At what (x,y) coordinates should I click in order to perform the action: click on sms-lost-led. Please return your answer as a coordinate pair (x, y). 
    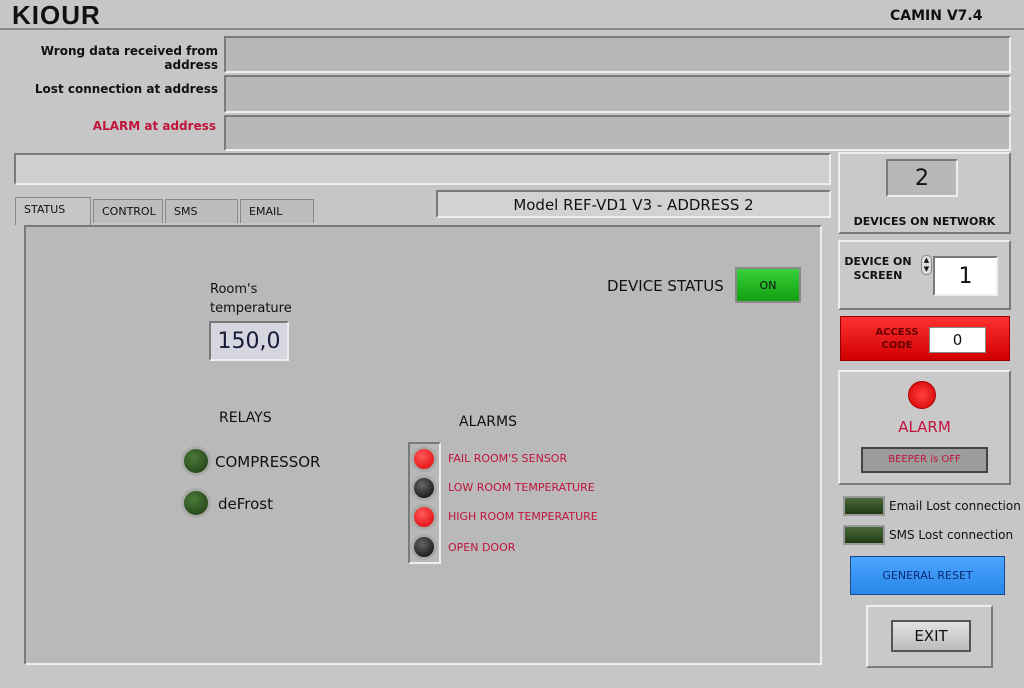
    Looking at the image, I should click on (864, 535).